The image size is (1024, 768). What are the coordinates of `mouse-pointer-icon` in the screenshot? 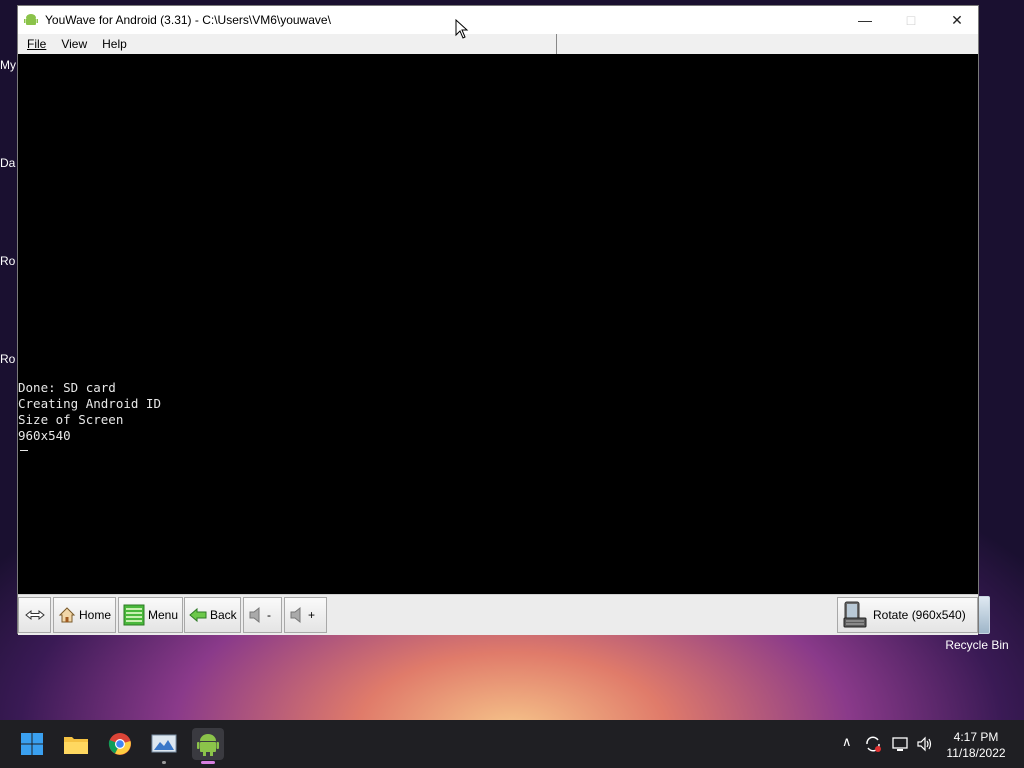 It's located at (462, 29).